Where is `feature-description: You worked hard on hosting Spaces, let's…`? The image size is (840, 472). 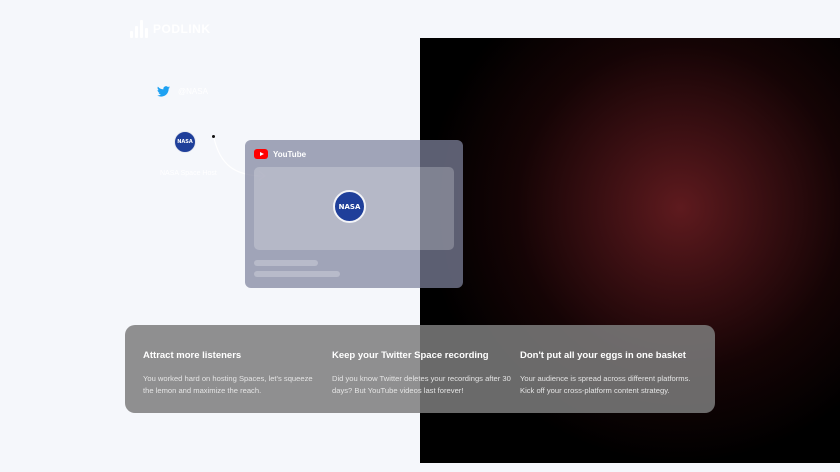 feature-description: You worked hard on hosting Spaces, let's… is located at coordinates (228, 384).